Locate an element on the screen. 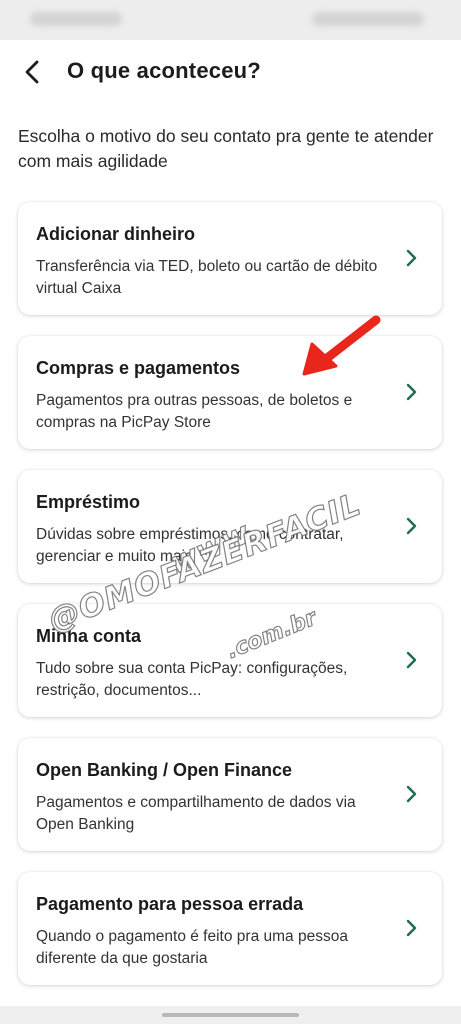 The image size is (461, 1024). option-title: Empréstimo is located at coordinates (88, 502).